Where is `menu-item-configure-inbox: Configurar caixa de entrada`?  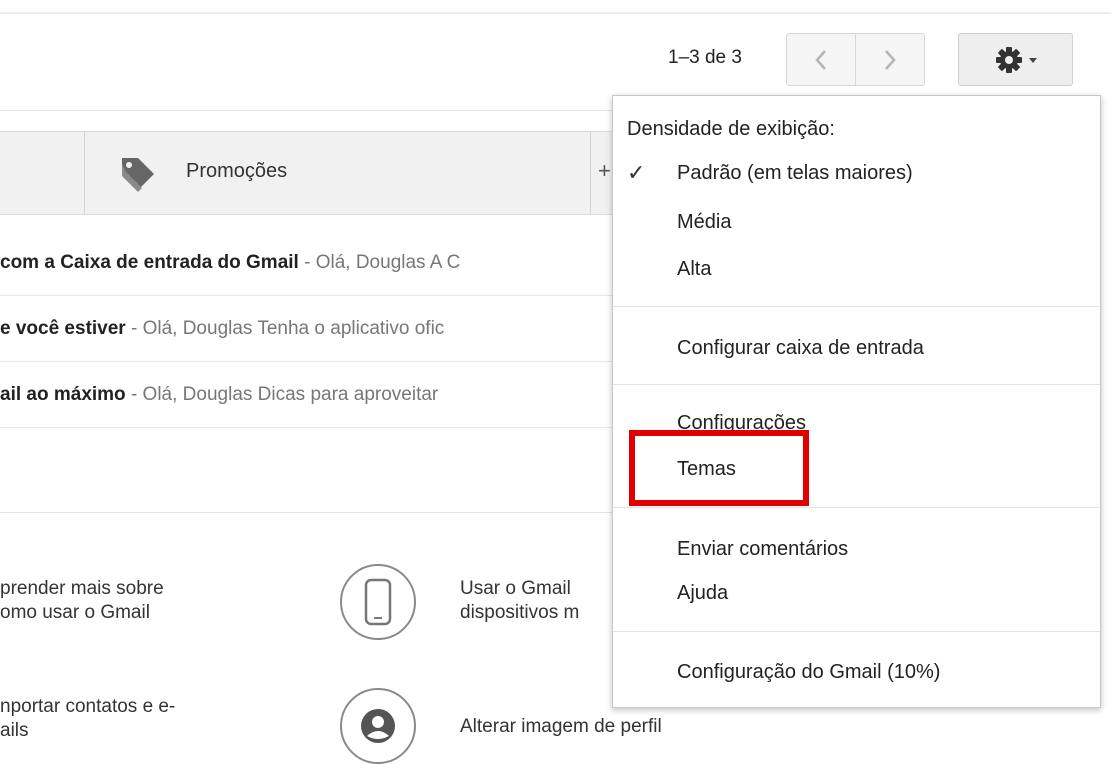
menu-item-configure-inbox: Configurar caixa de entrada is located at coordinates (800, 348).